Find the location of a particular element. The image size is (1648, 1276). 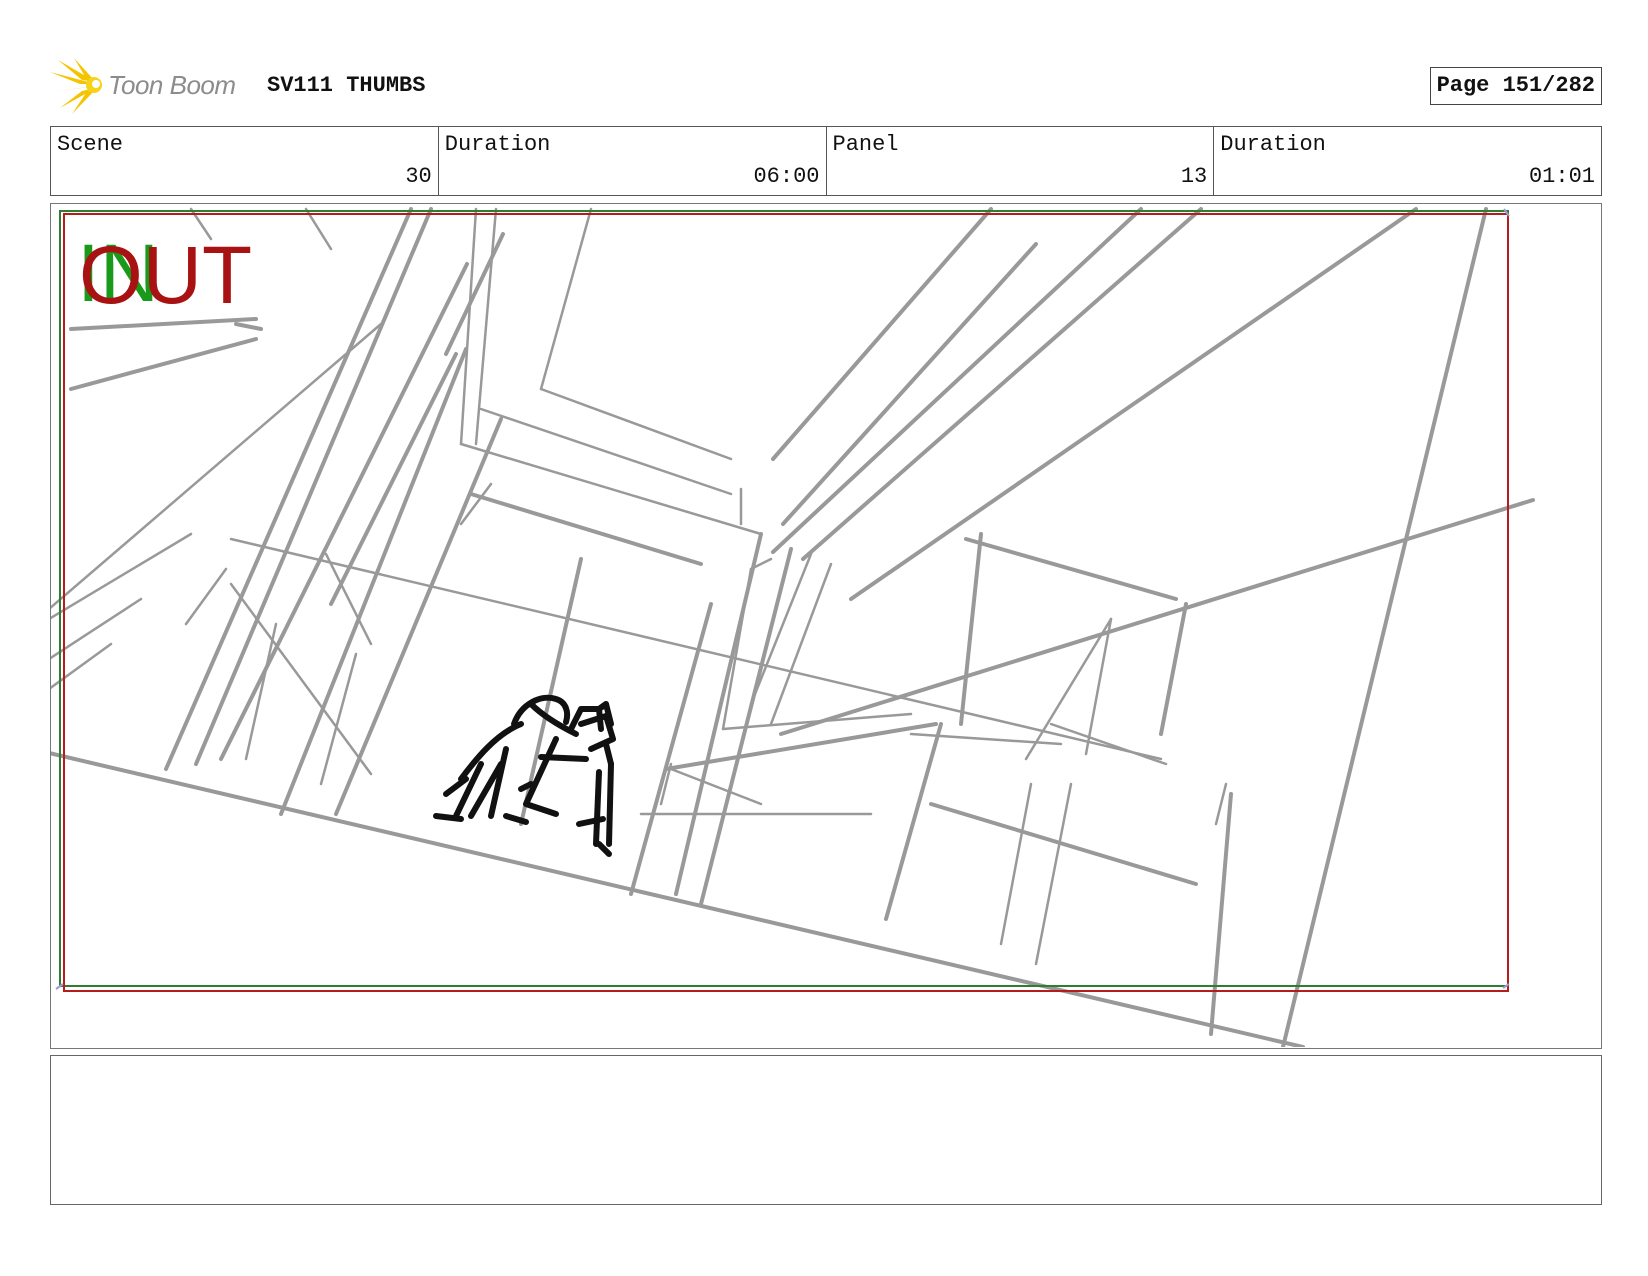

scene-duration-value: 06:00 is located at coordinates (786, 176).